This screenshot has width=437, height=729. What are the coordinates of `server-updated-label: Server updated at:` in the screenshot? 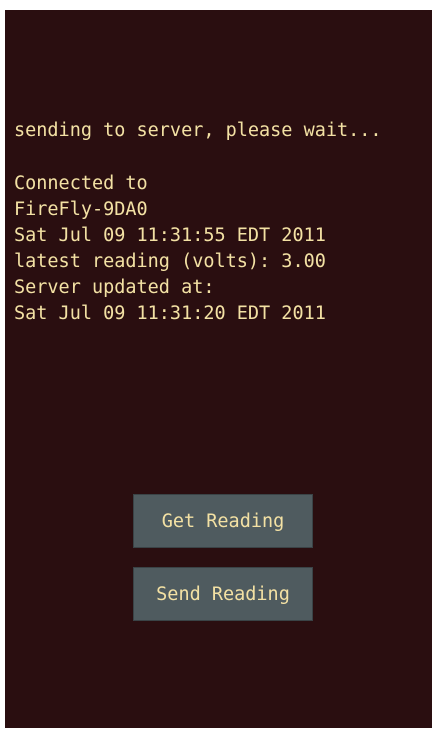 It's located at (114, 287).